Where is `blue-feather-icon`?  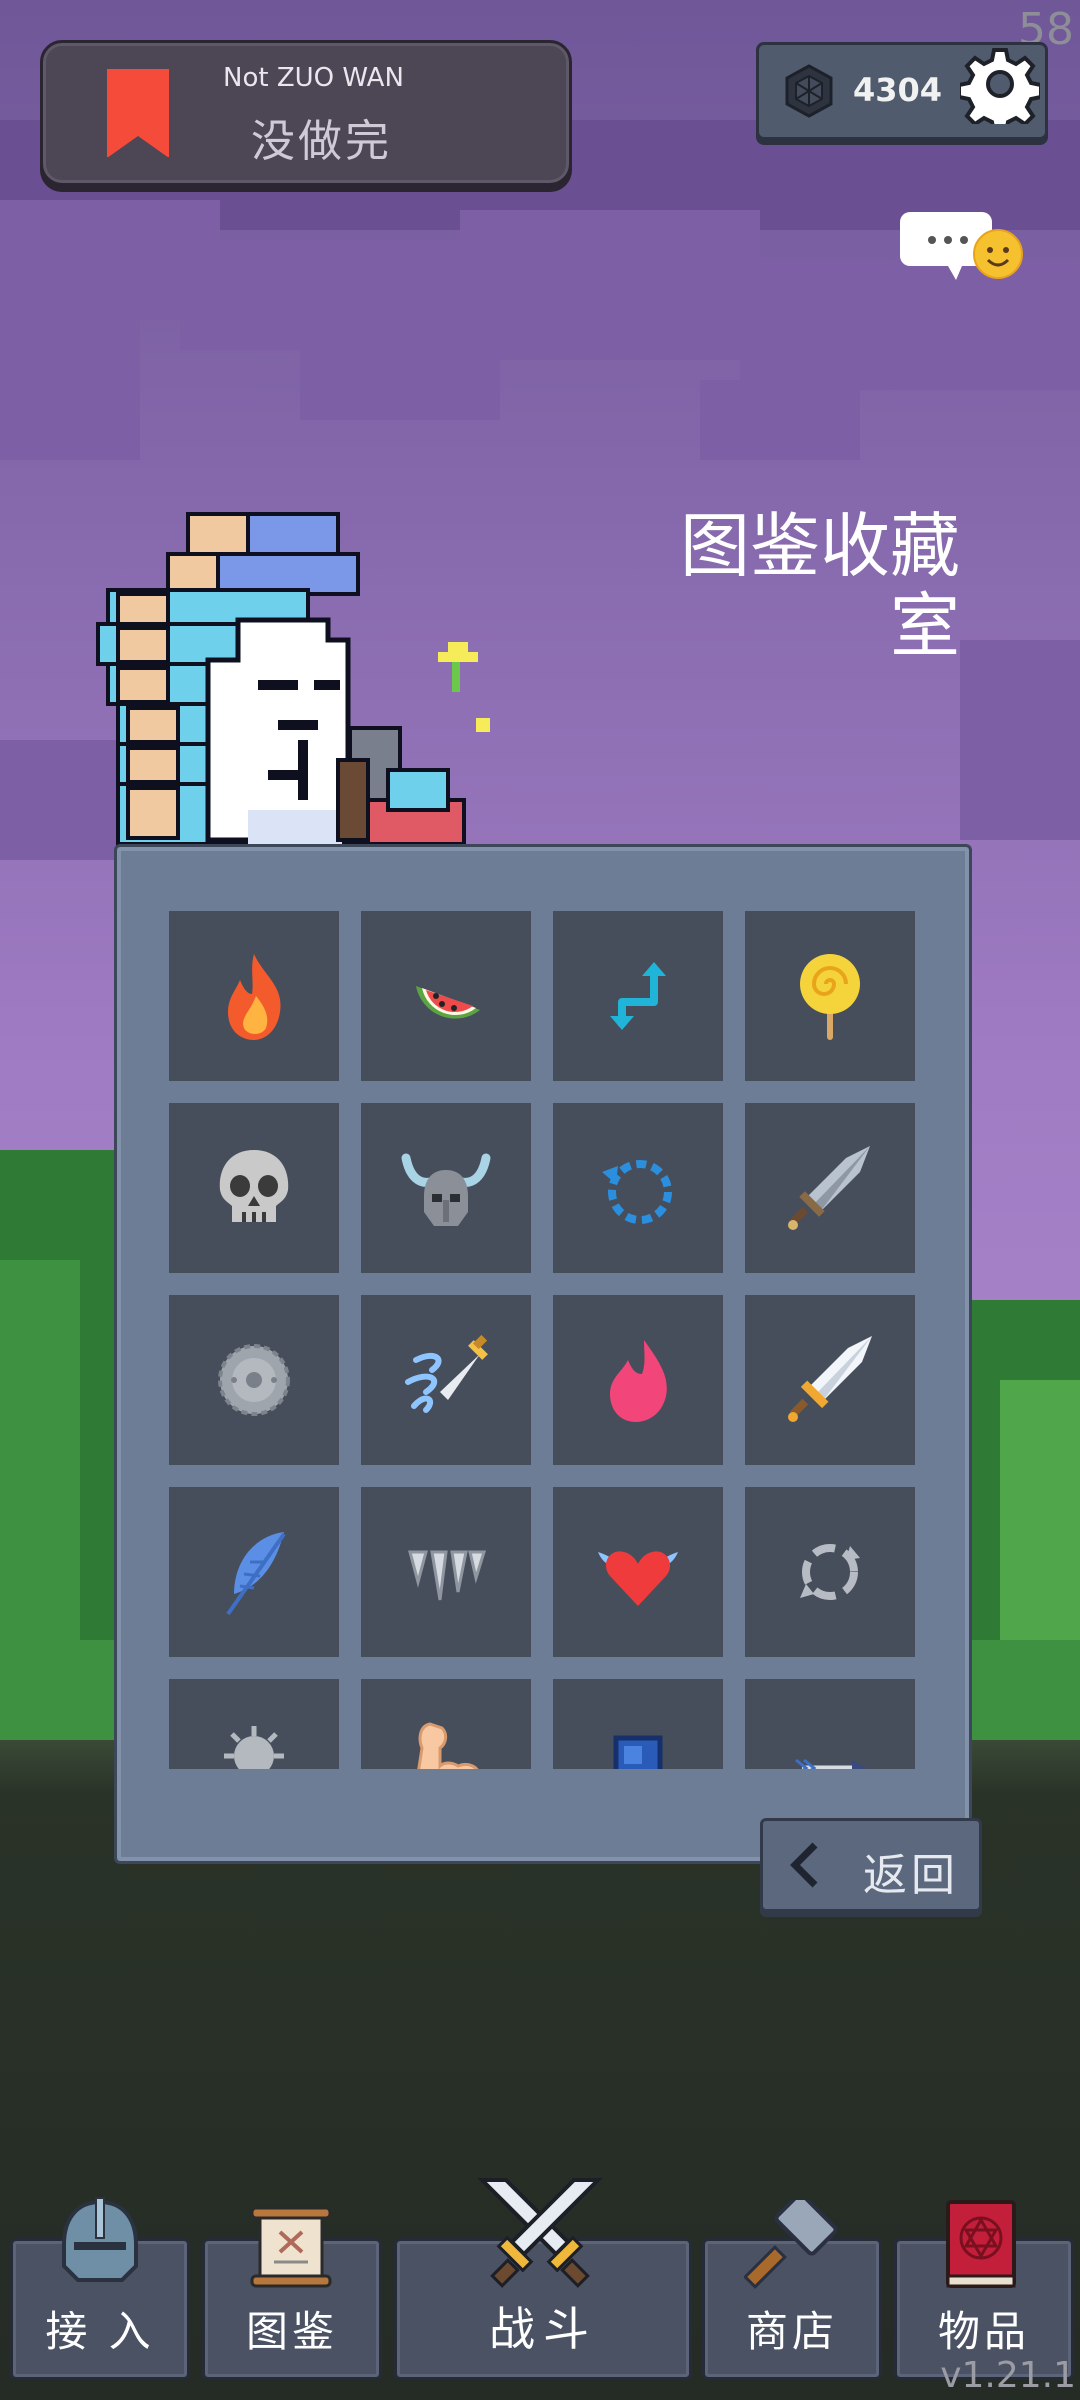
blue-feather-icon is located at coordinates (256, 1574).